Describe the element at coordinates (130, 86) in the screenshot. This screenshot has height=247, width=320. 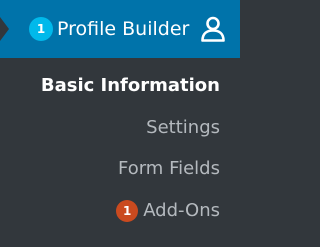
I see `submenu-item-basic-information: Basic Information` at that location.